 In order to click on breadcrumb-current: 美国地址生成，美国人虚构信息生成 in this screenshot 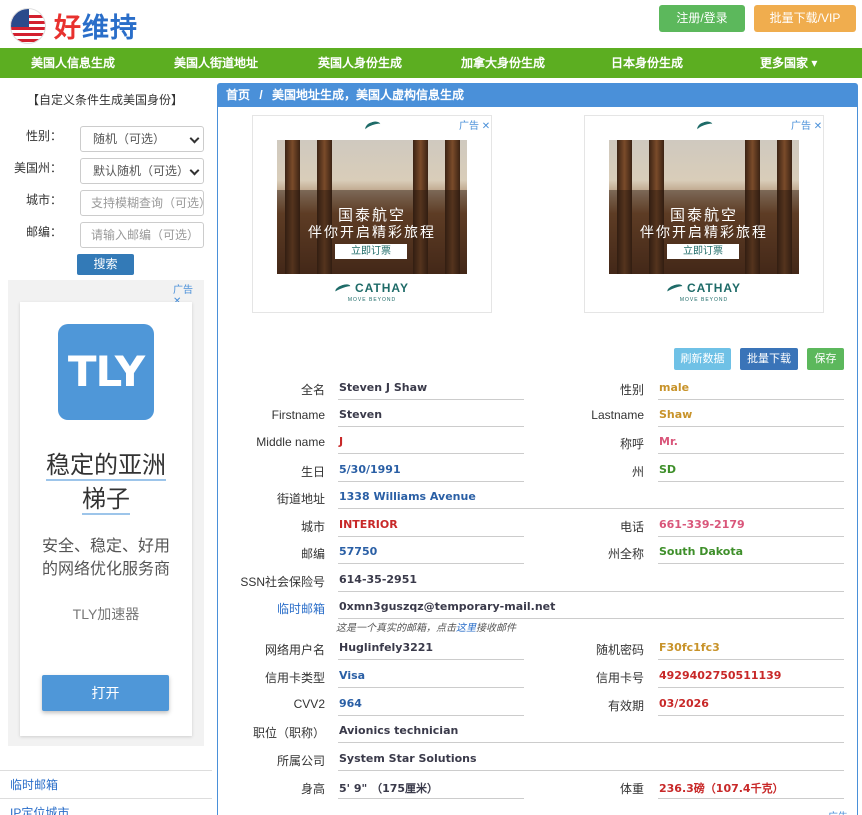, I will do `click(368, 95)`.